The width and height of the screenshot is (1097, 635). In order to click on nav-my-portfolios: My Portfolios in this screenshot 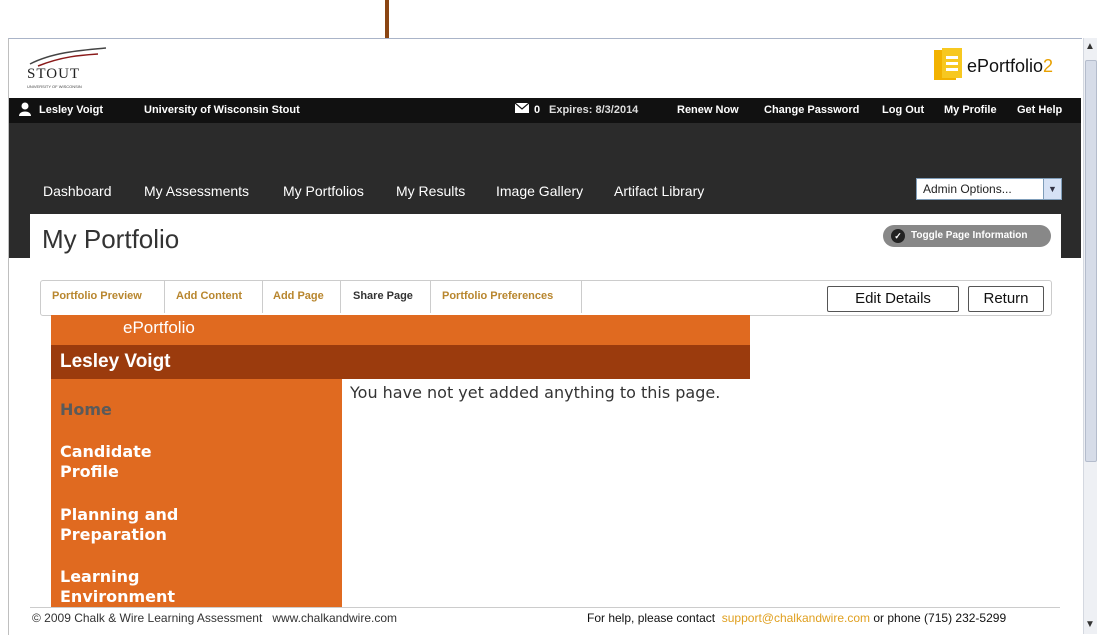, I will do `click(323, 191)`.